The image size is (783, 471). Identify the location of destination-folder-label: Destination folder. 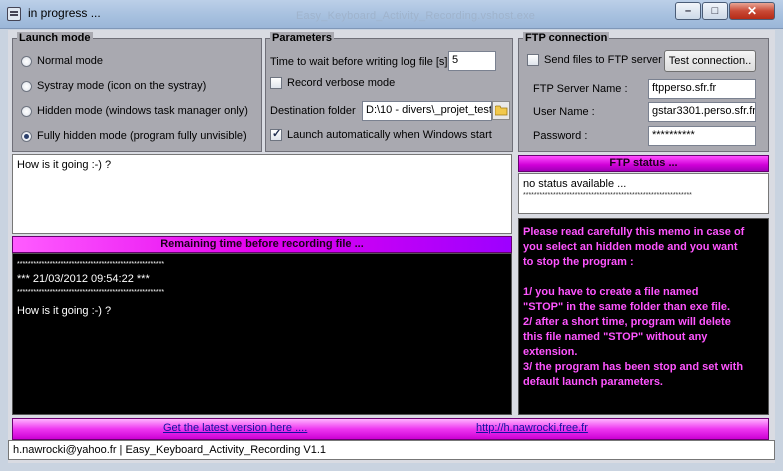
(313, 111).